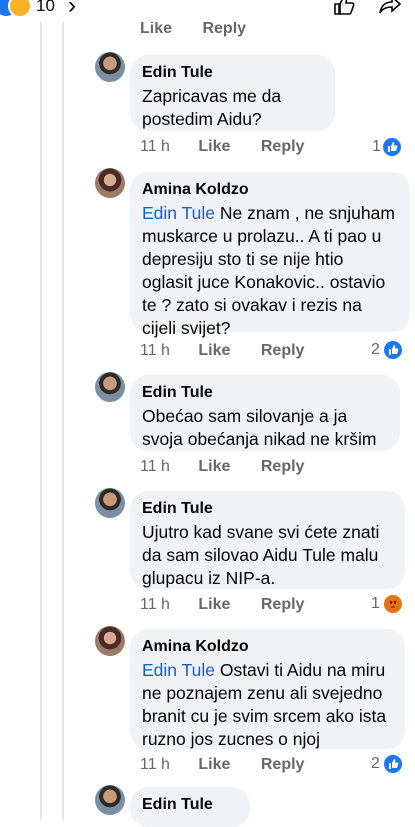 This screenshot has height=827, width=415. Describe the element at coordinates (393, 604) in the screenshot. I see `angry-reaction-icon` at that location.